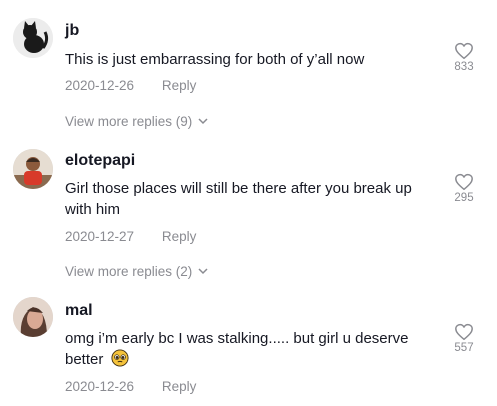  I want to click on like-count: 557, so click(464, 348).